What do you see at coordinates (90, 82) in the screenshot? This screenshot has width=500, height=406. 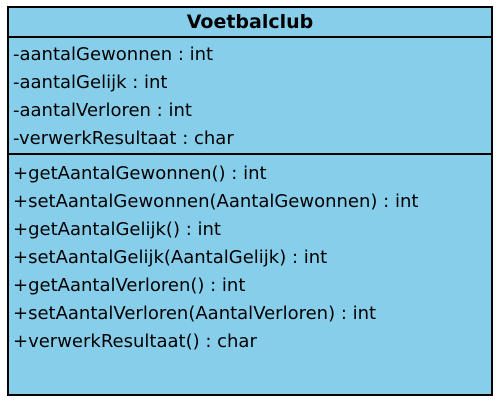 I see `attribute-aantal-gelijk: -aantalGelijk : int` at bounding box center [90, 82].